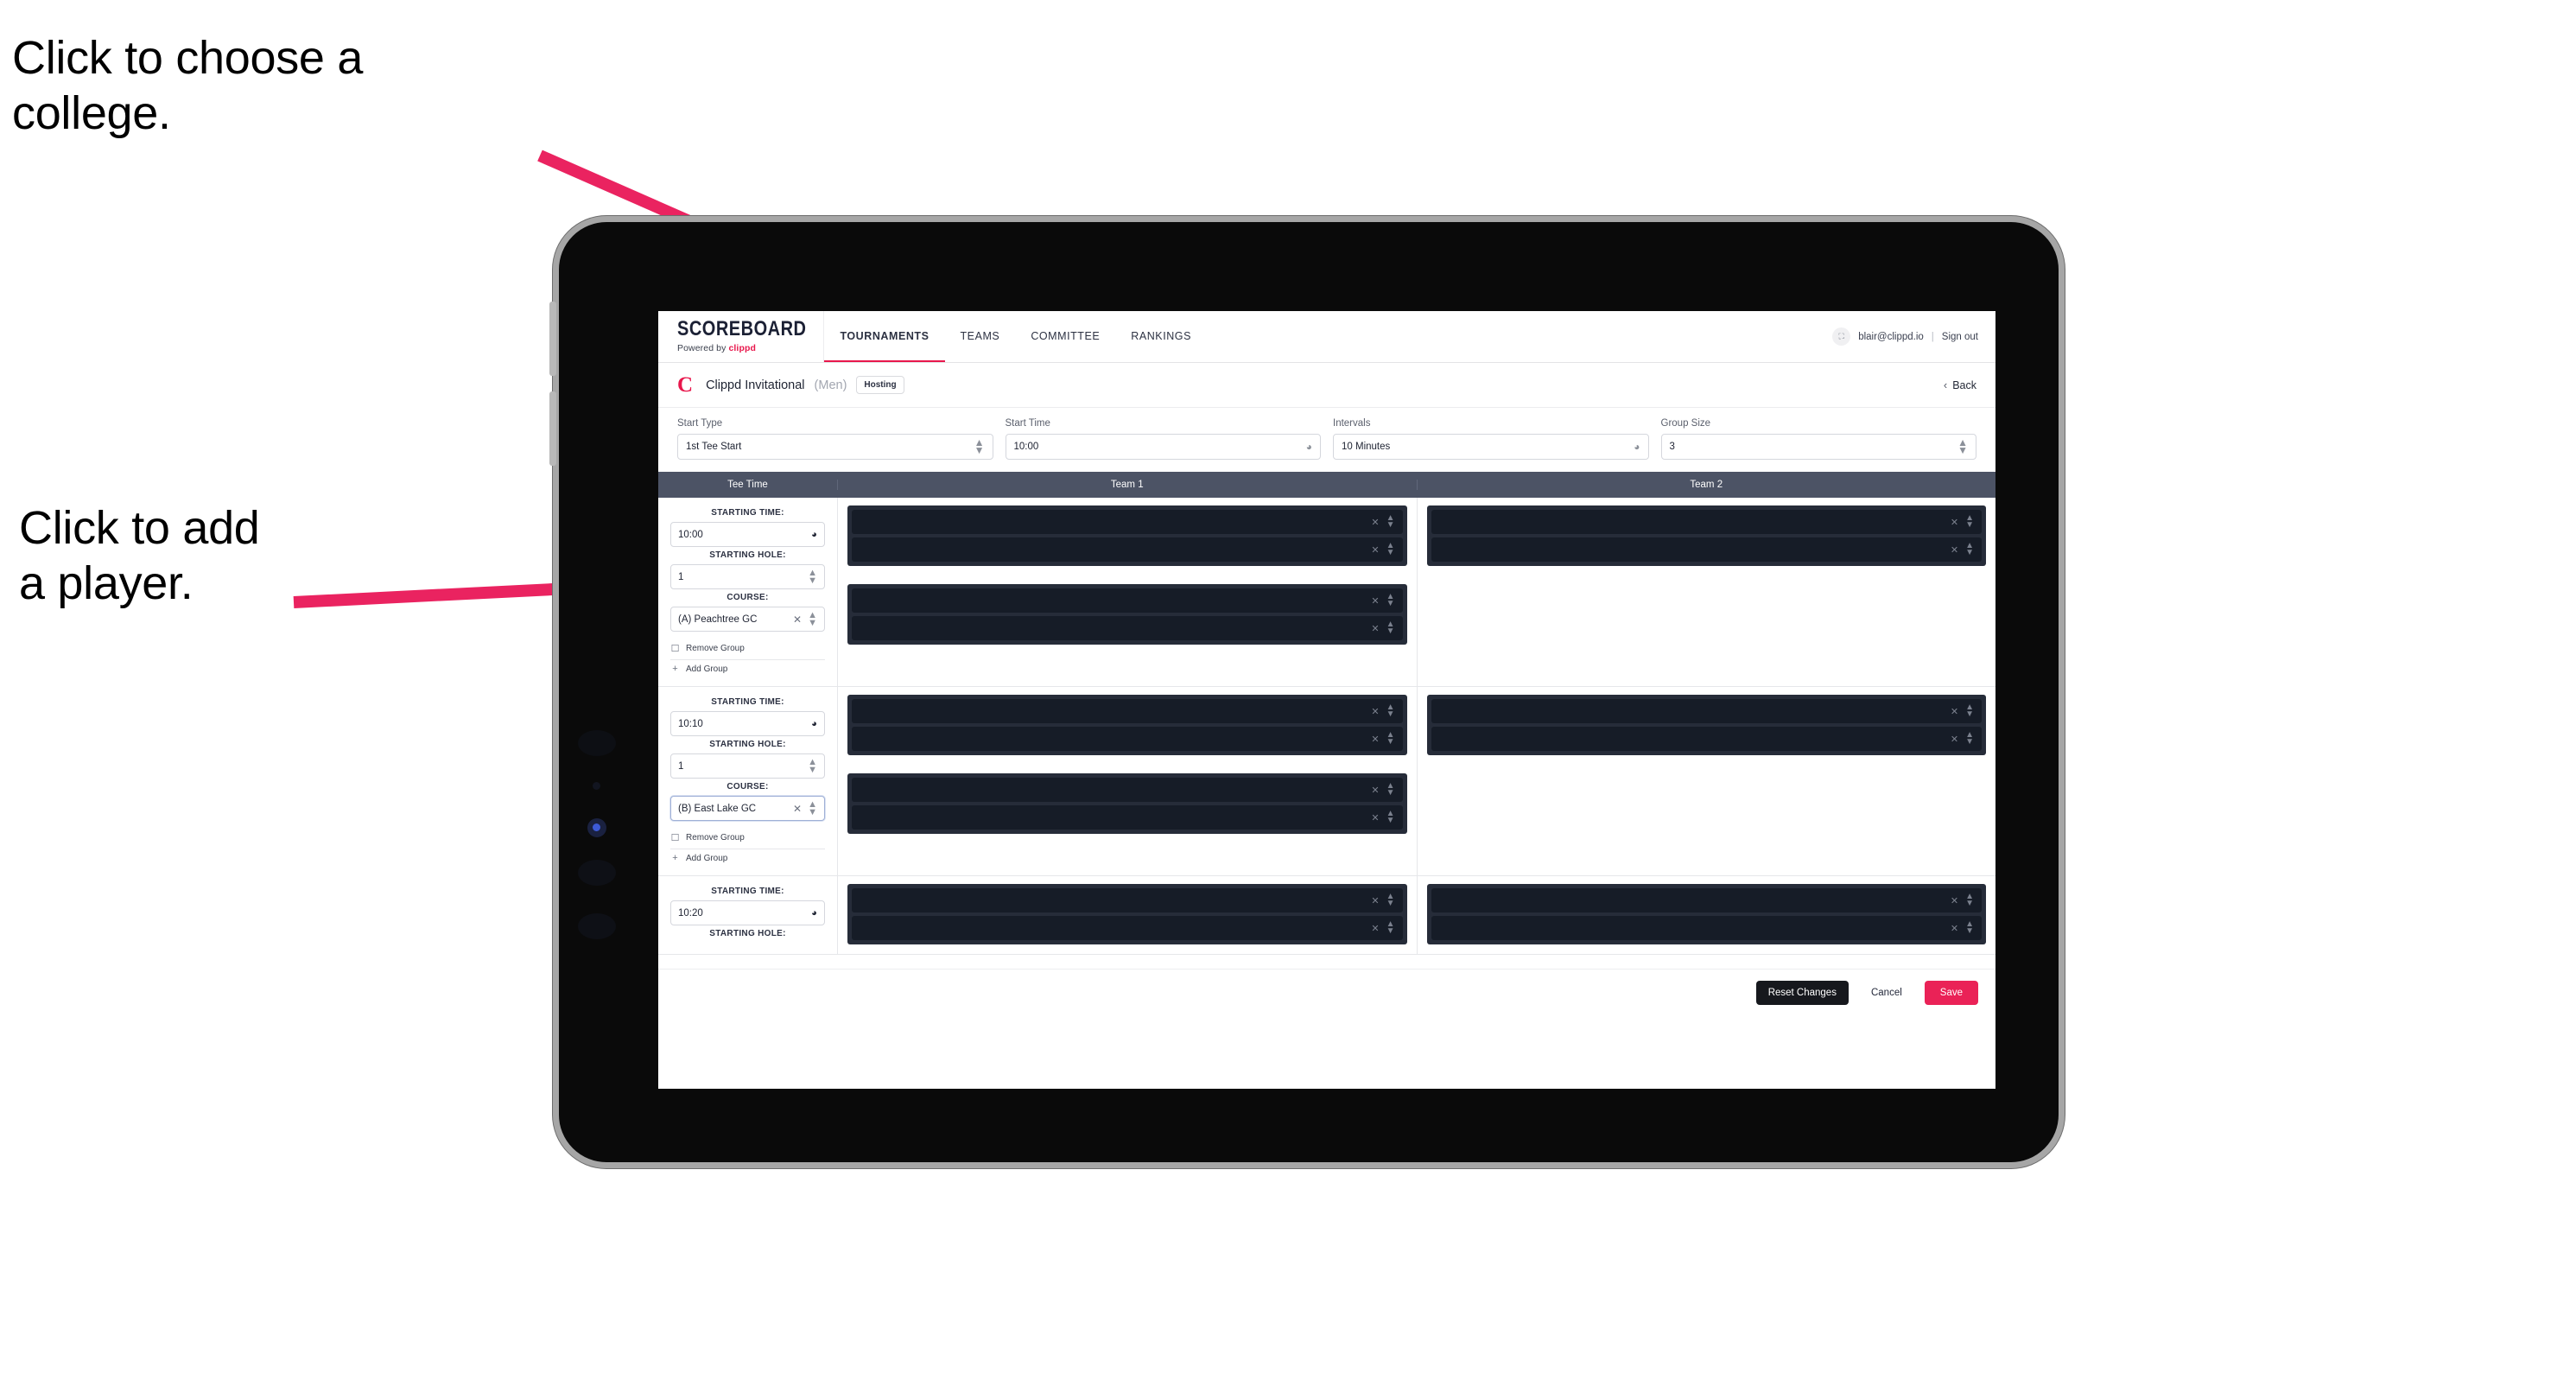 The image size is (2576, 1386). Describe the element at coordinates (1065, 336) in the screenshot. I see `nav-tab-committee: COMMITTEE` at that location.